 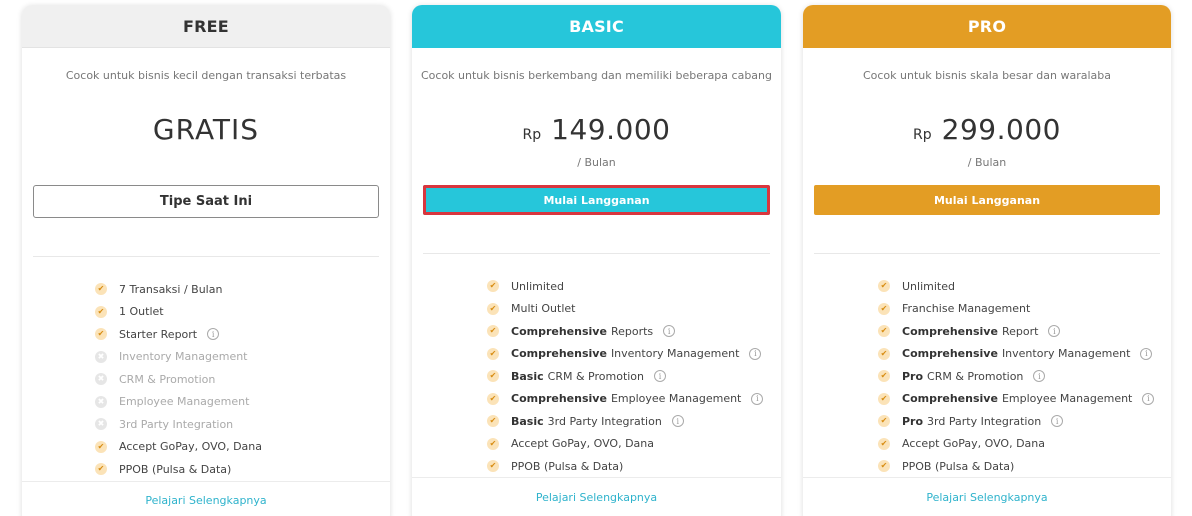 I want to click on feature-text: 7 Transaksi / Bulan, so click(x=170, y=289).